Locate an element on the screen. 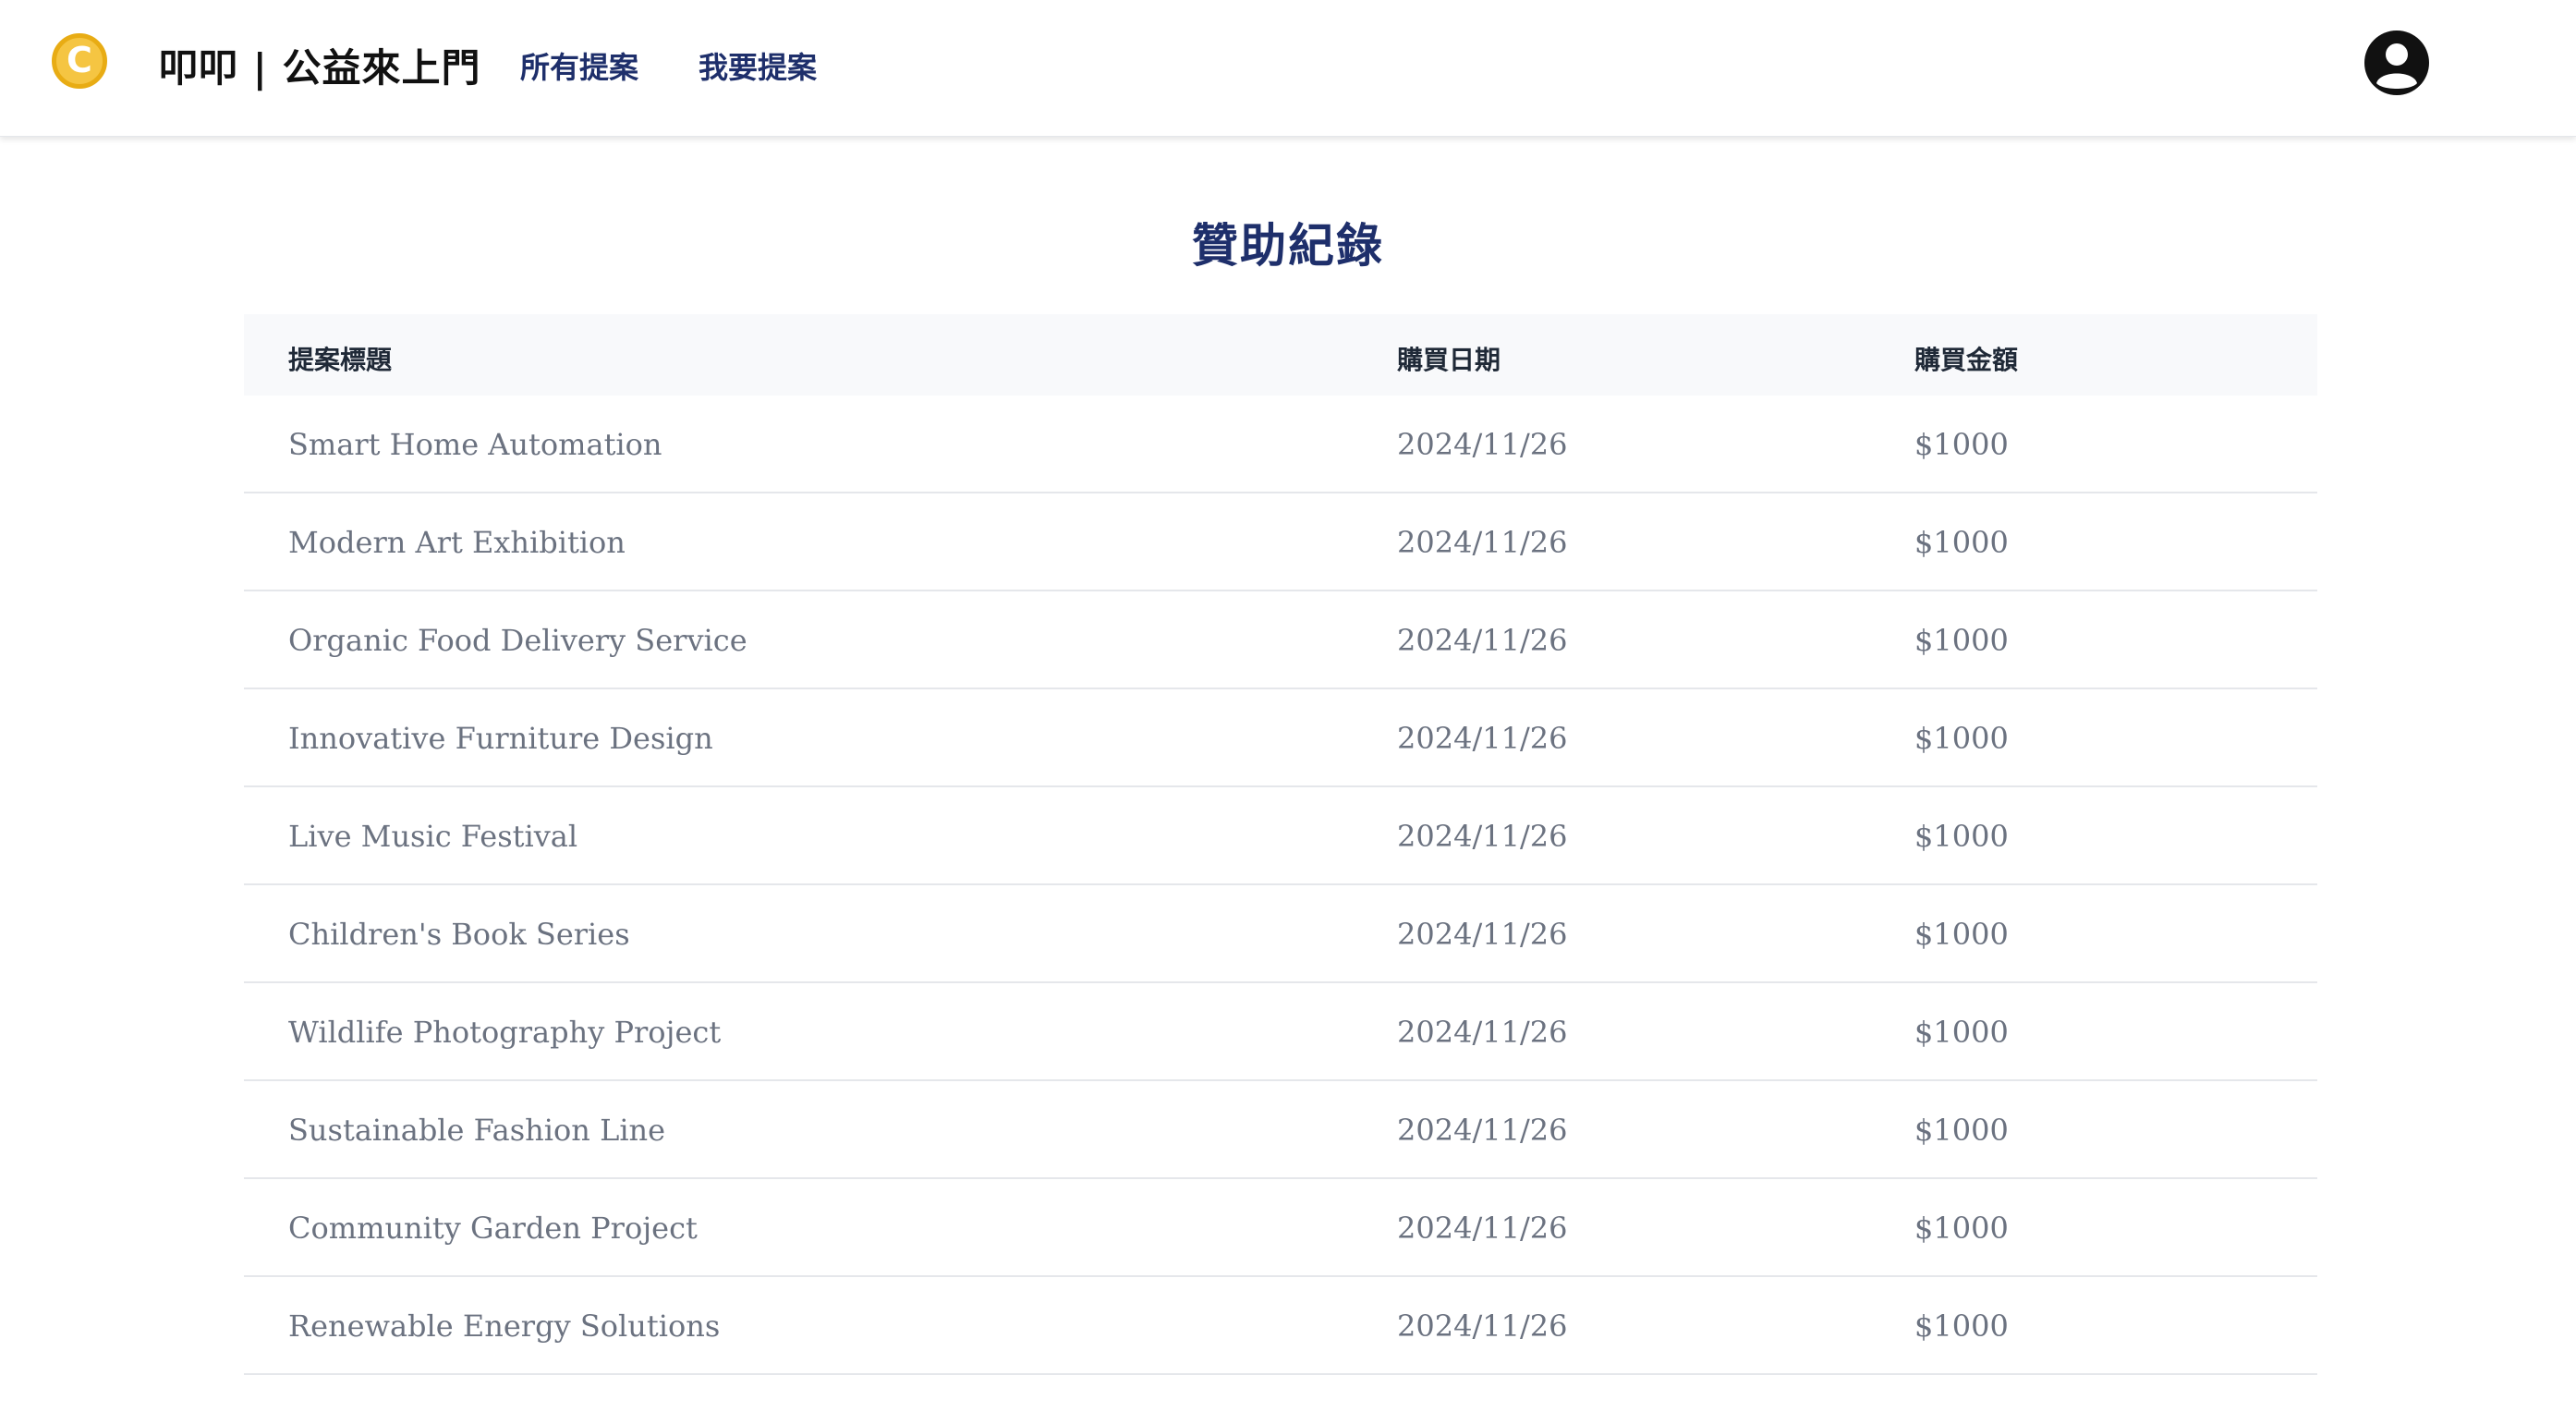  row-title: Sustainable Fashion Line is located at coordinates (477, 1130).